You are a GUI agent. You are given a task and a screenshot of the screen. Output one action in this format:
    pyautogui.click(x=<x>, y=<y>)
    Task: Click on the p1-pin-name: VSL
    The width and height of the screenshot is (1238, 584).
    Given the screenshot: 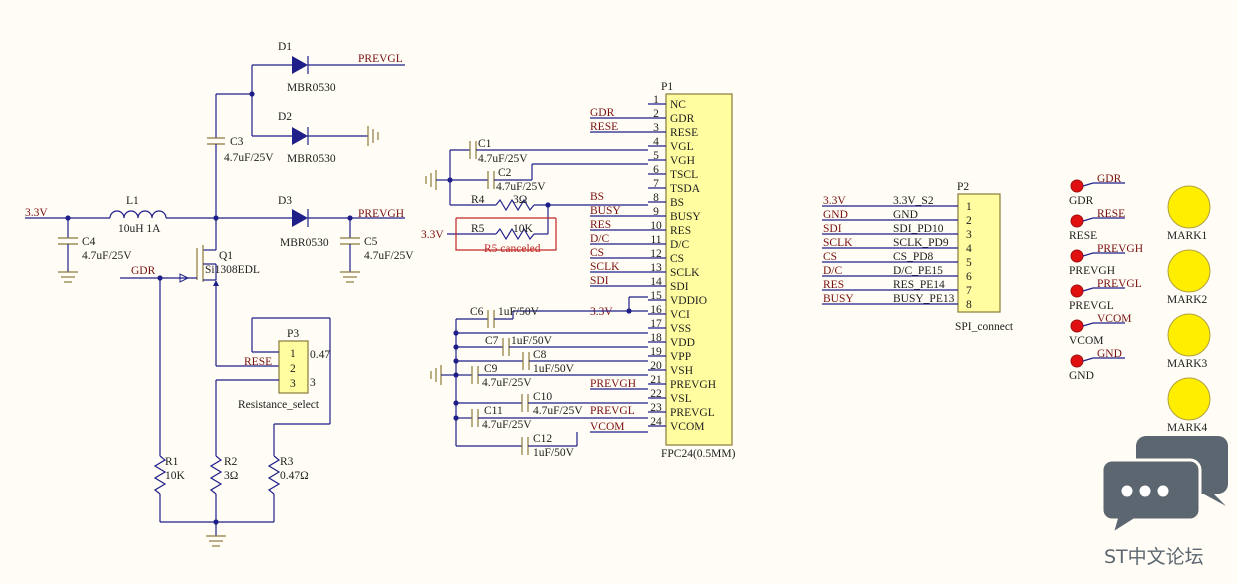 What is the action you would take?
    pyautogui.click(x=681, y=399)
    